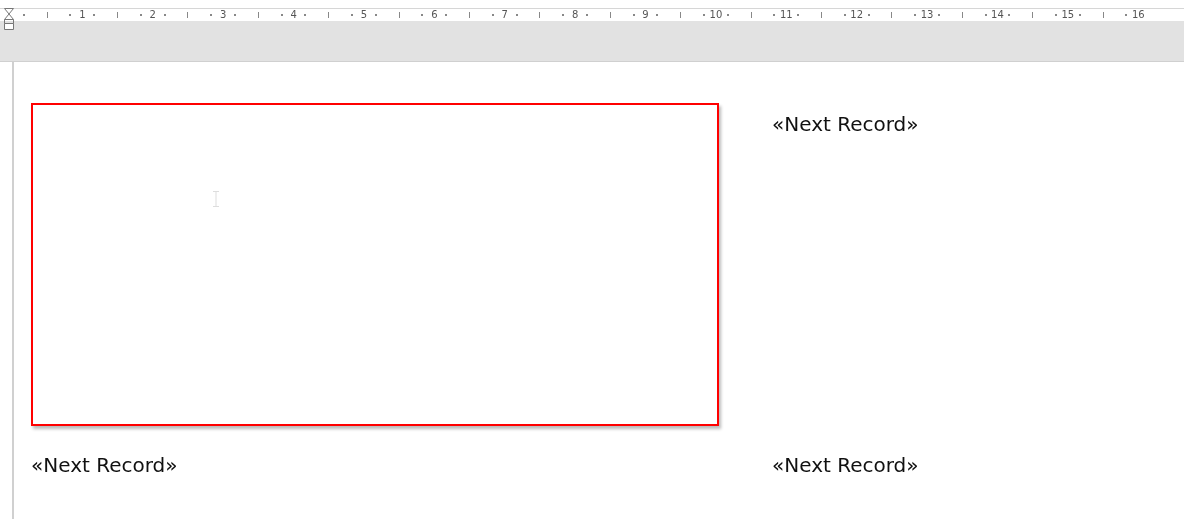 The image size is (1184, 519). Describe the element at coordinates (856, 15) in the screenshot. I see `ruler-number: 12` at that location.